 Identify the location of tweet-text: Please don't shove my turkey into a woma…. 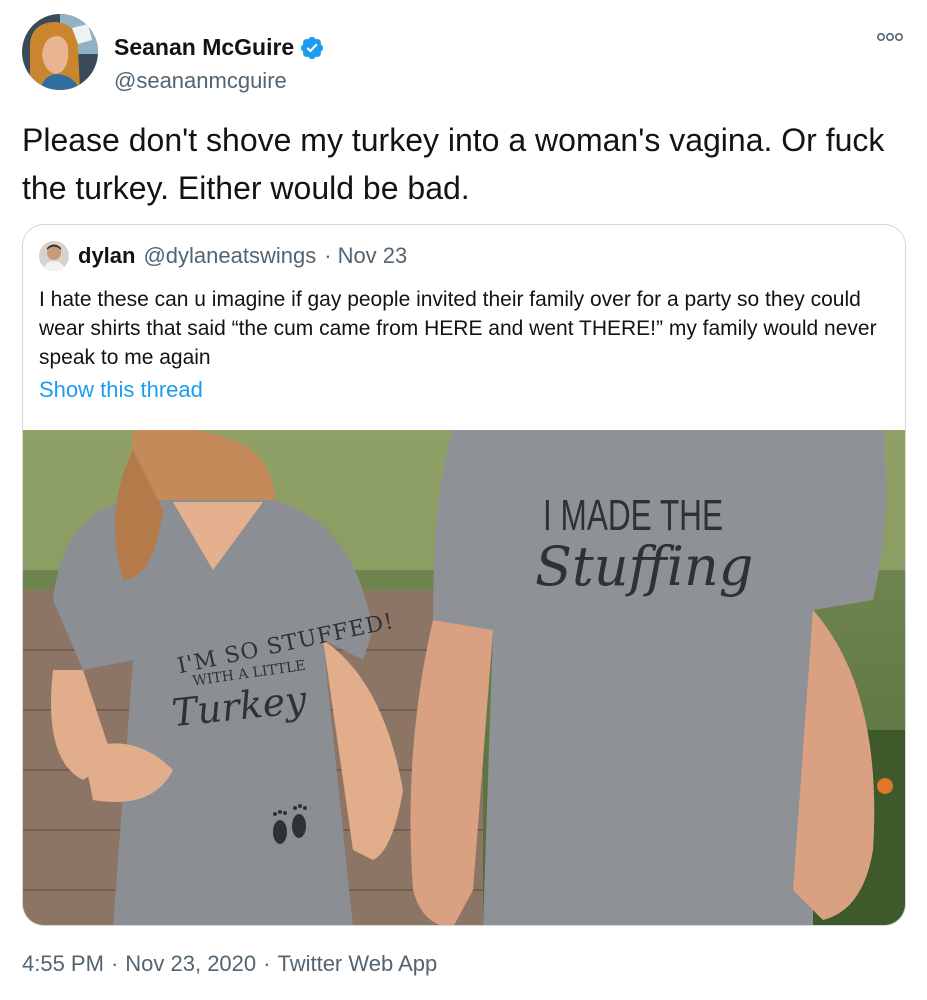
(453, 164).